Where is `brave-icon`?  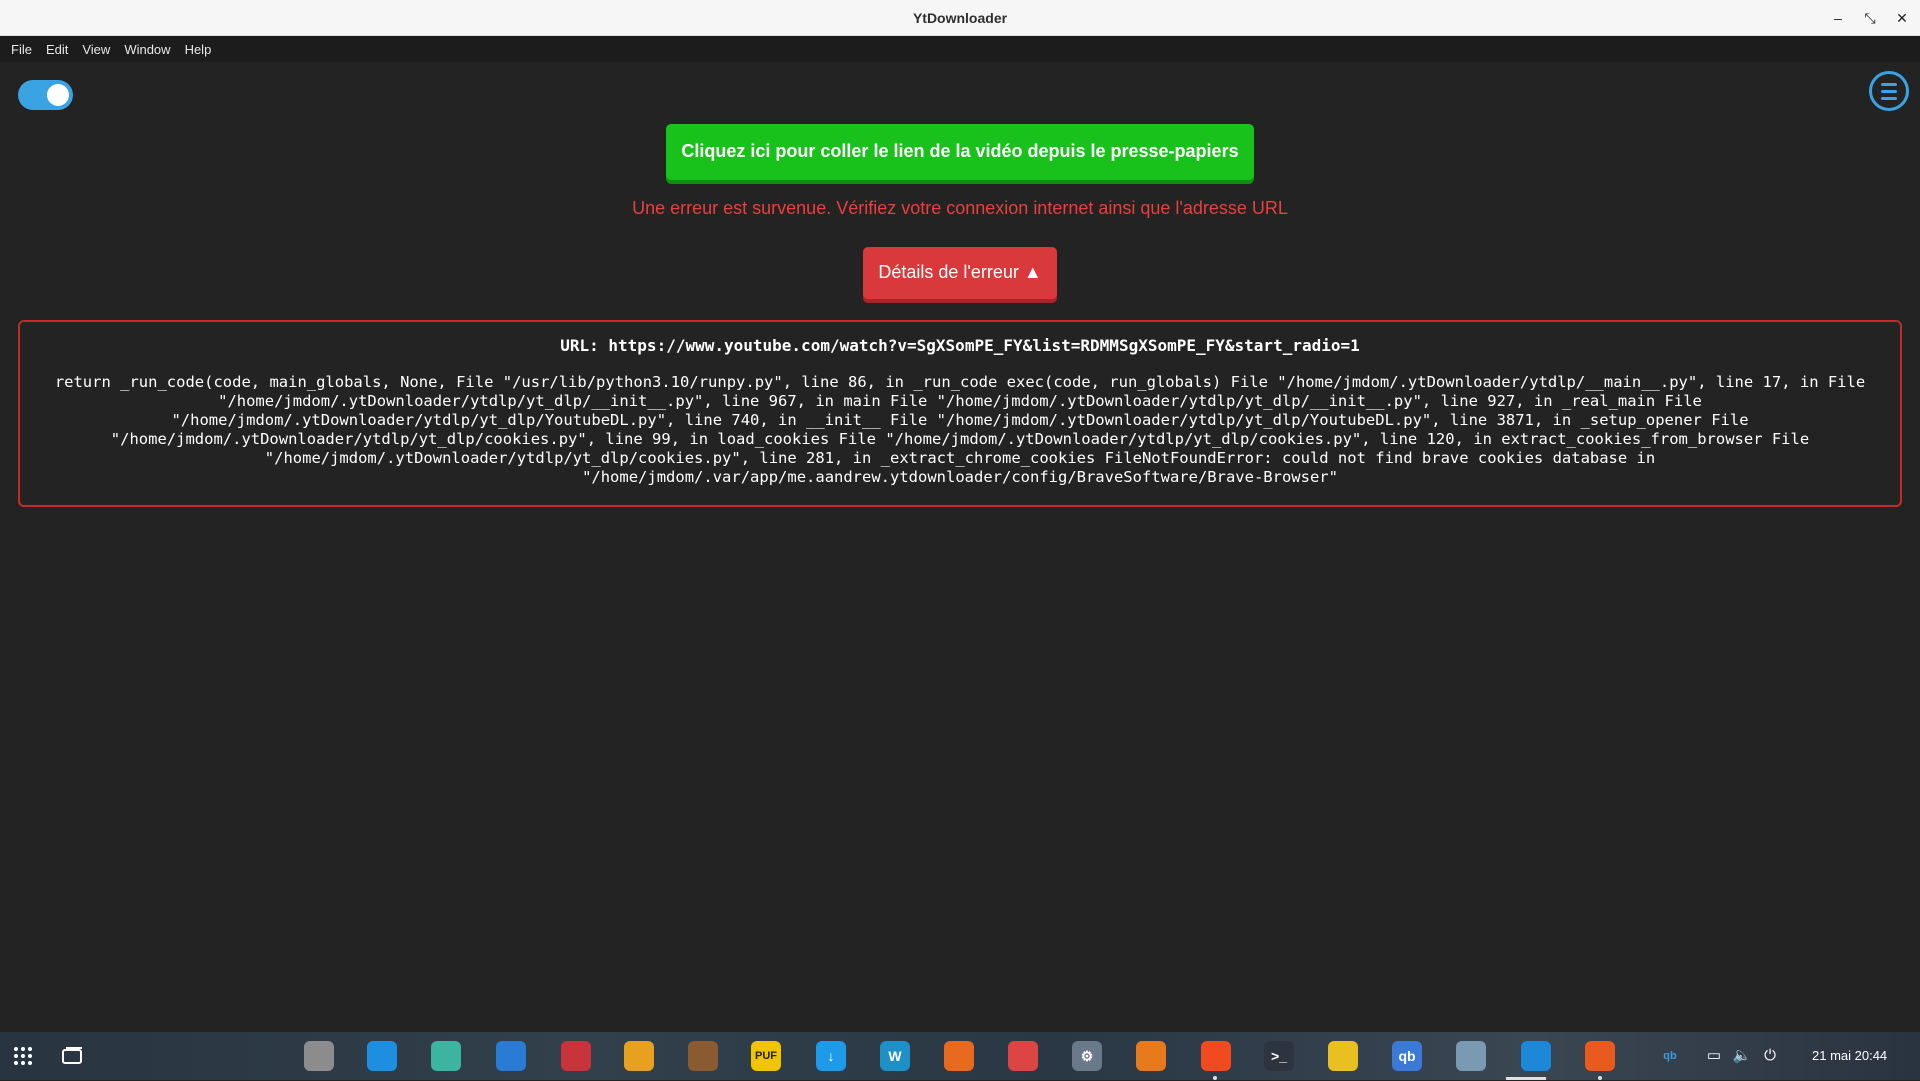
brave-icon is located at coordinates (1216, 1056).